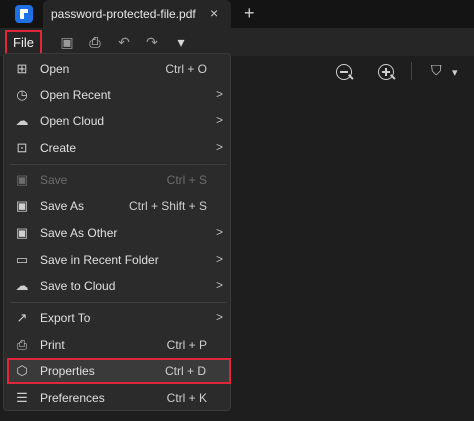 The height and width of the screenshot is (421, 474). What do you see at coordinates (22, 205) in the screenshot?
I see `save-as-icon: ▣` at bounding box center [22, 205].